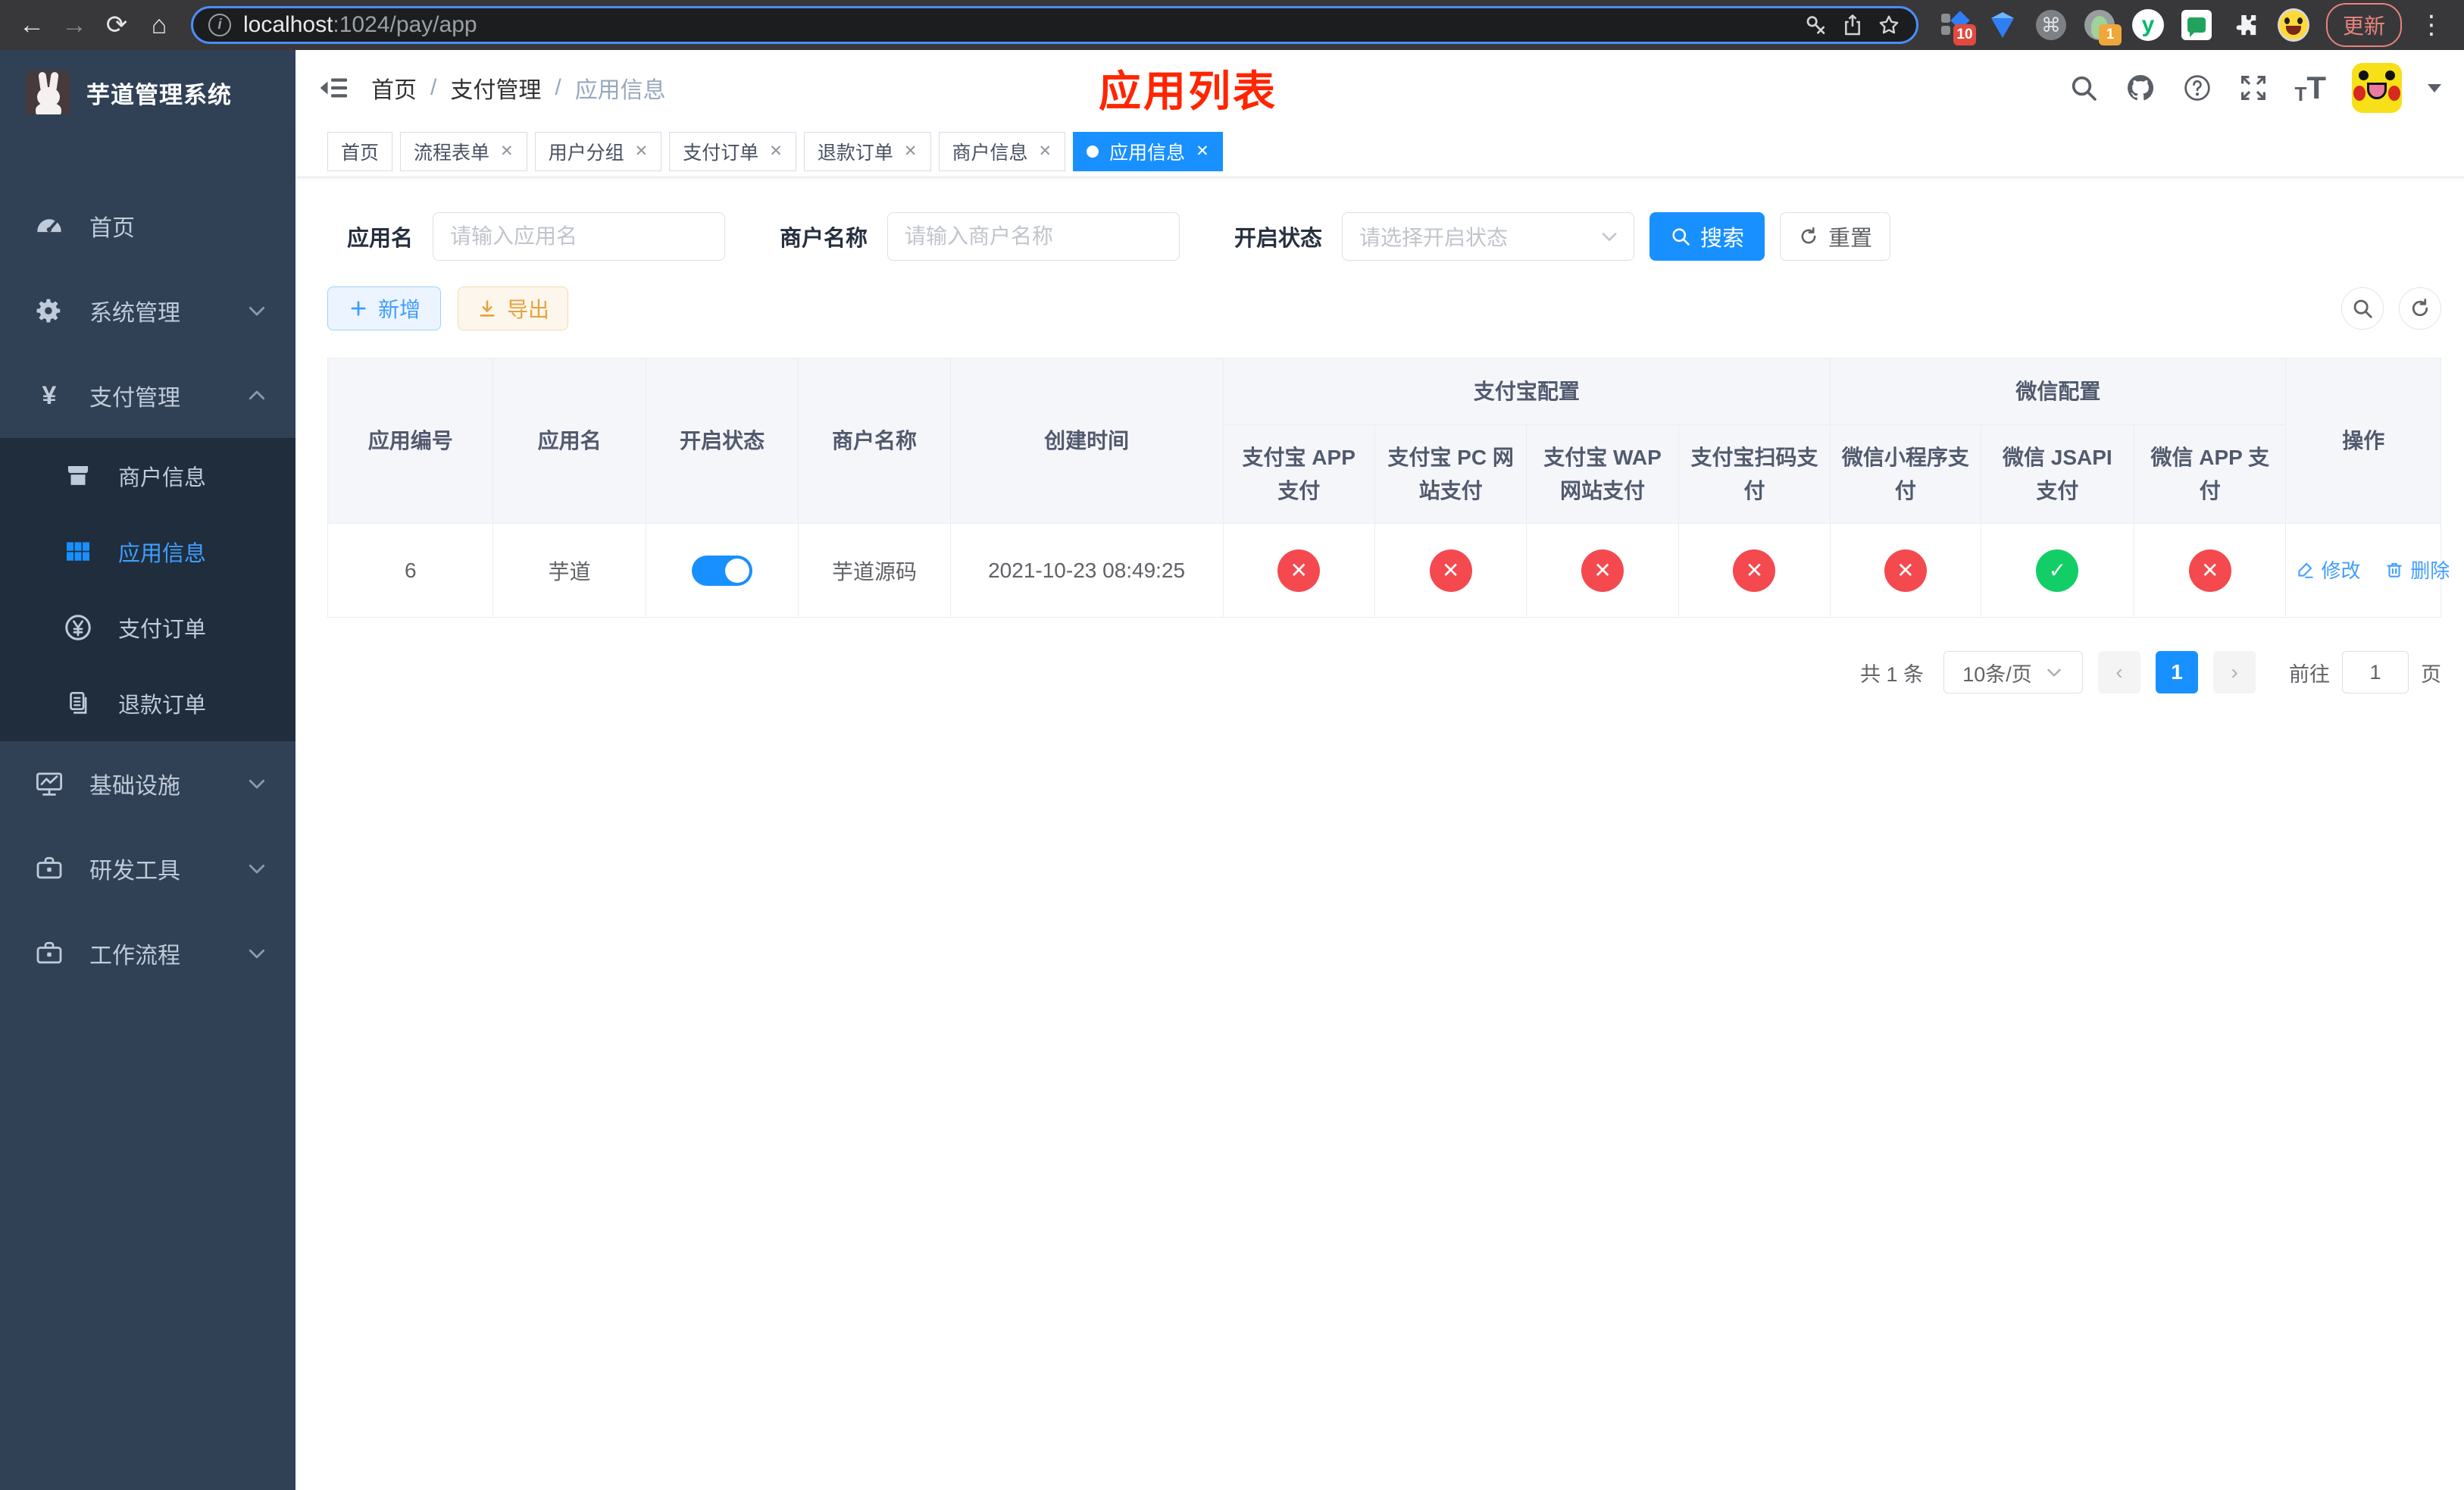 Image resolution: width=2464 pixels, height=1490 pixels. I want to click on profile-extension-badge: 1, so click(2110, 35).